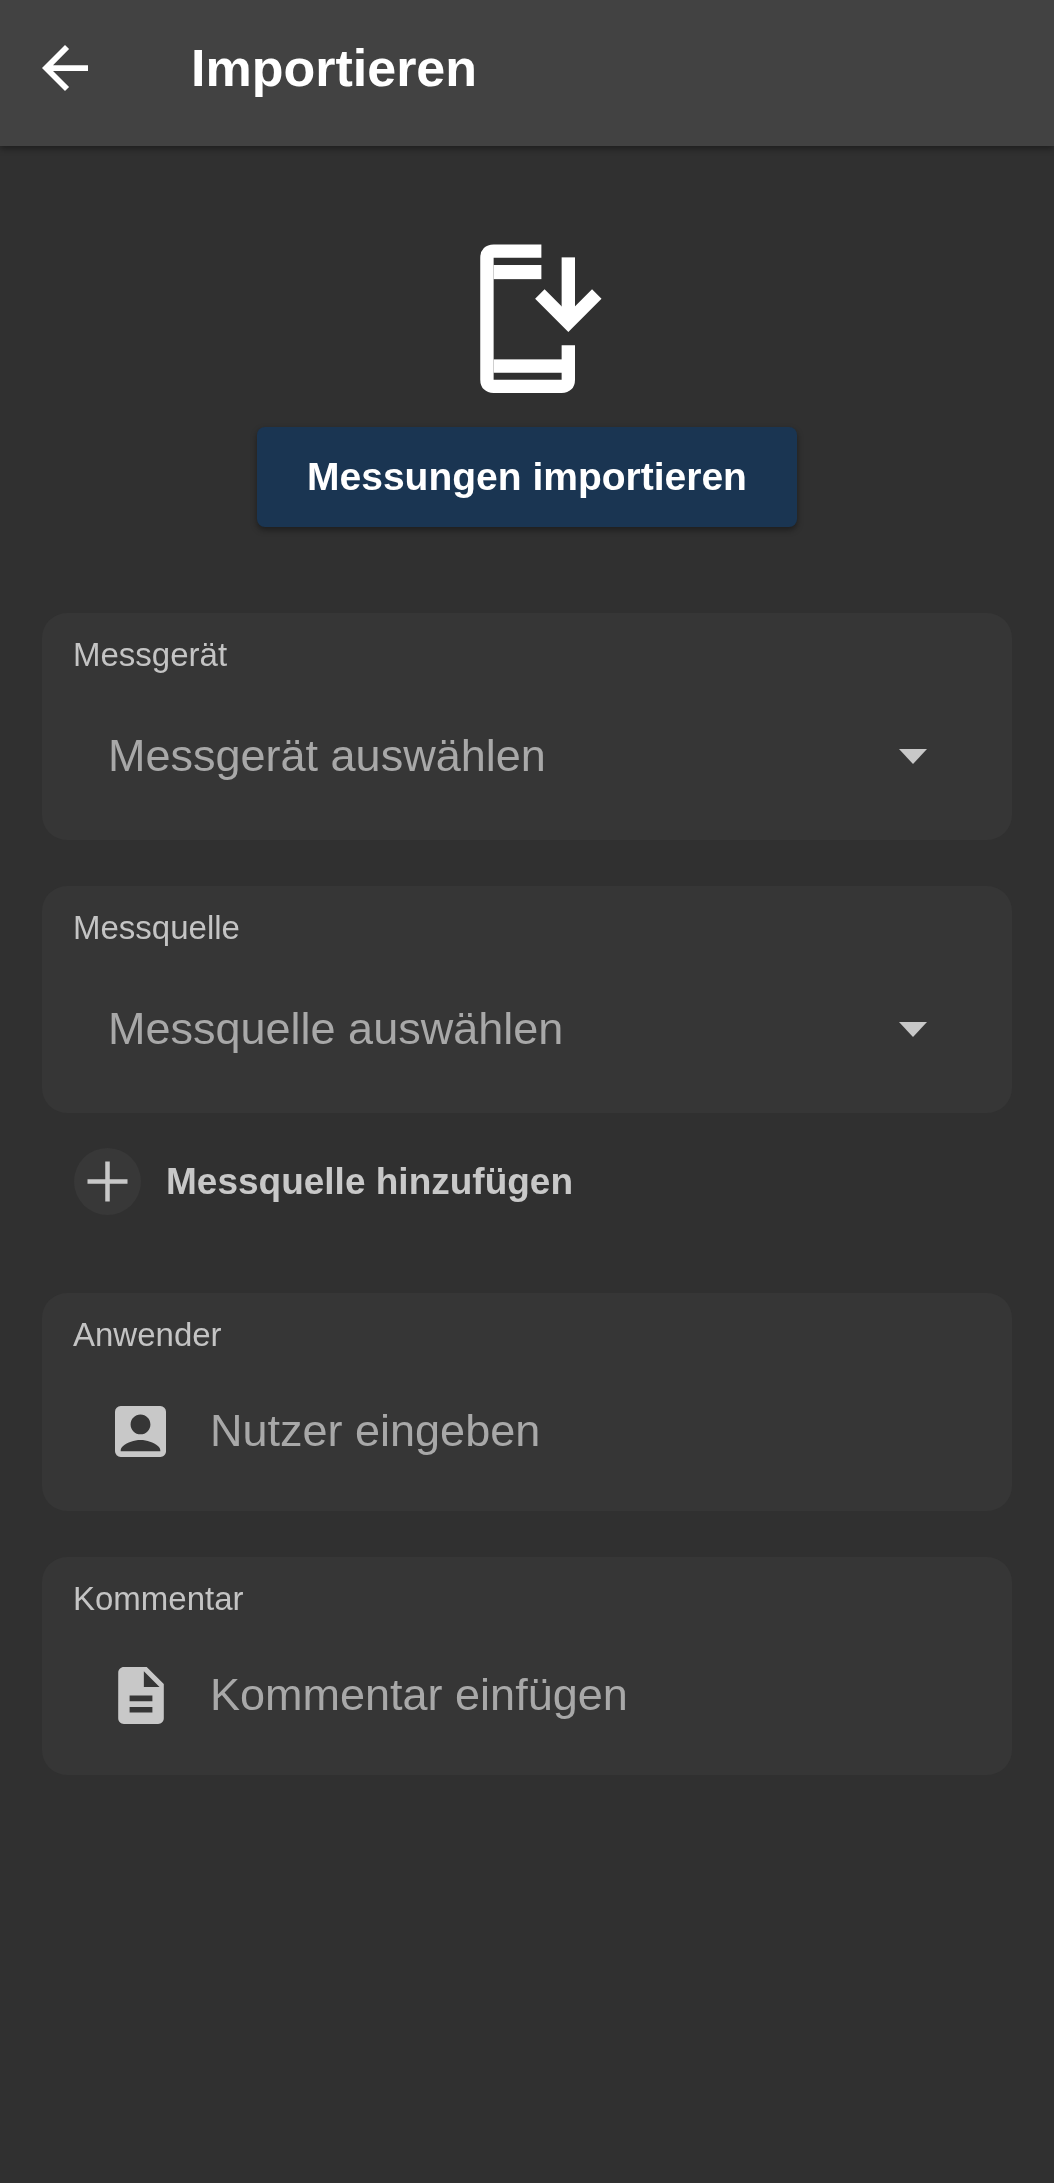 The height and width of the screenshot is (2183, 1054). I want to click on person-box-icon, so click(140, 1431).